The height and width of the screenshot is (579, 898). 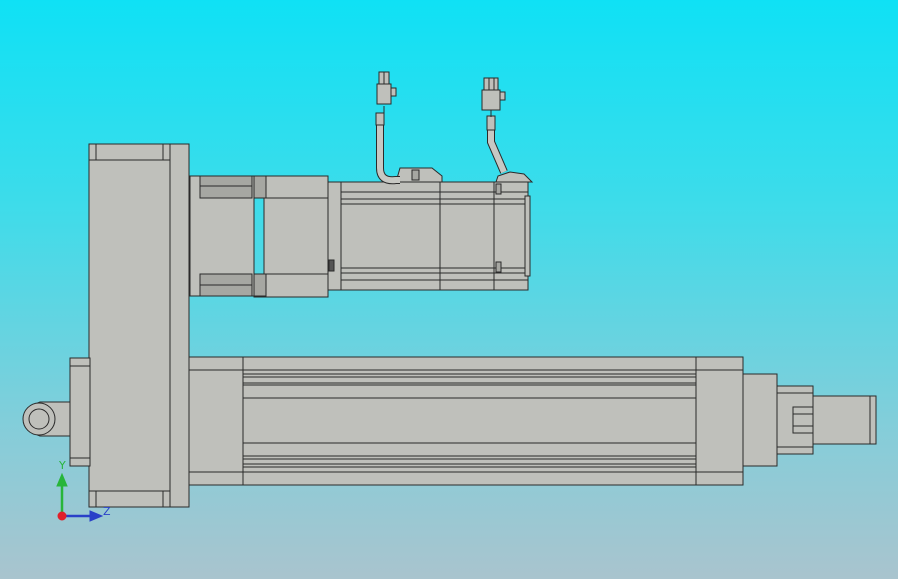 What do you see at coordinates (139, 325) in the screenshot?
I see `gear-housing` at bounding box center [139, 325].